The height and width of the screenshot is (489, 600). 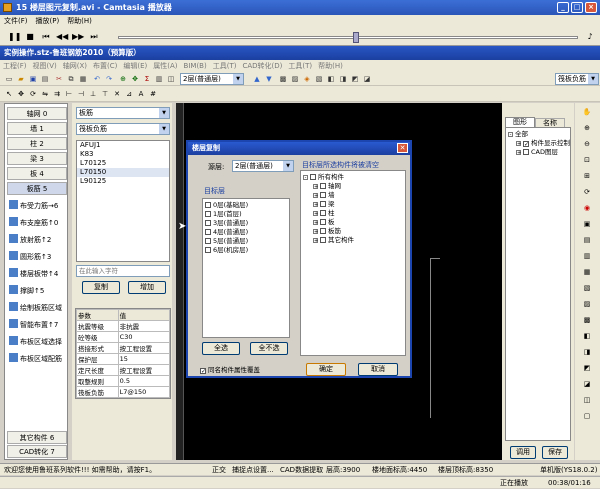 What do you see at coordinates (587, 240) in the screenshot?
I see `view-icon: ▤` at bounding box center [587, 240].